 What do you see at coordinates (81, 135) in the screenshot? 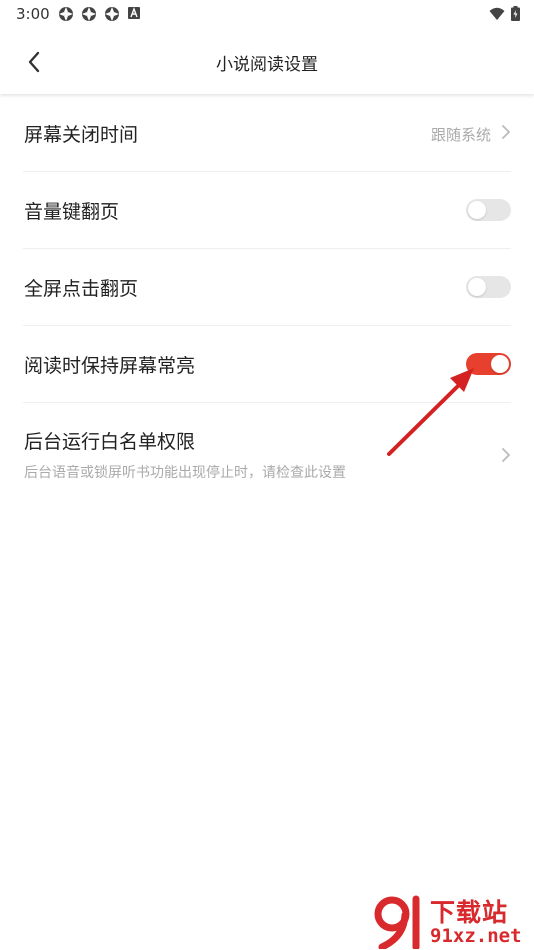
I see `setting-label: 屏幕关闭时间` at bounding box center [81, 135].